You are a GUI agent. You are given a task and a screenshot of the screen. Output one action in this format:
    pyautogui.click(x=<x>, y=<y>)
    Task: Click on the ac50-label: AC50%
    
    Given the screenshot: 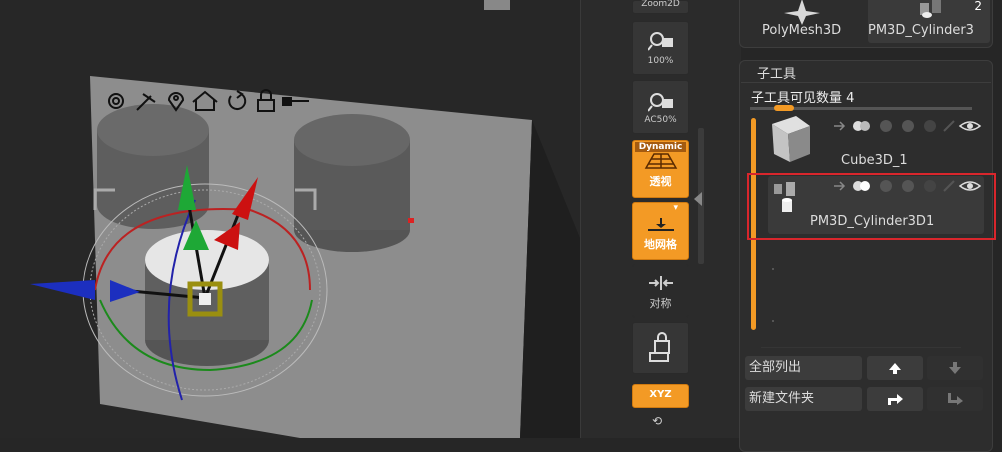 What is the action you would take?
    pyautogui.click(x=660, y=120)
    